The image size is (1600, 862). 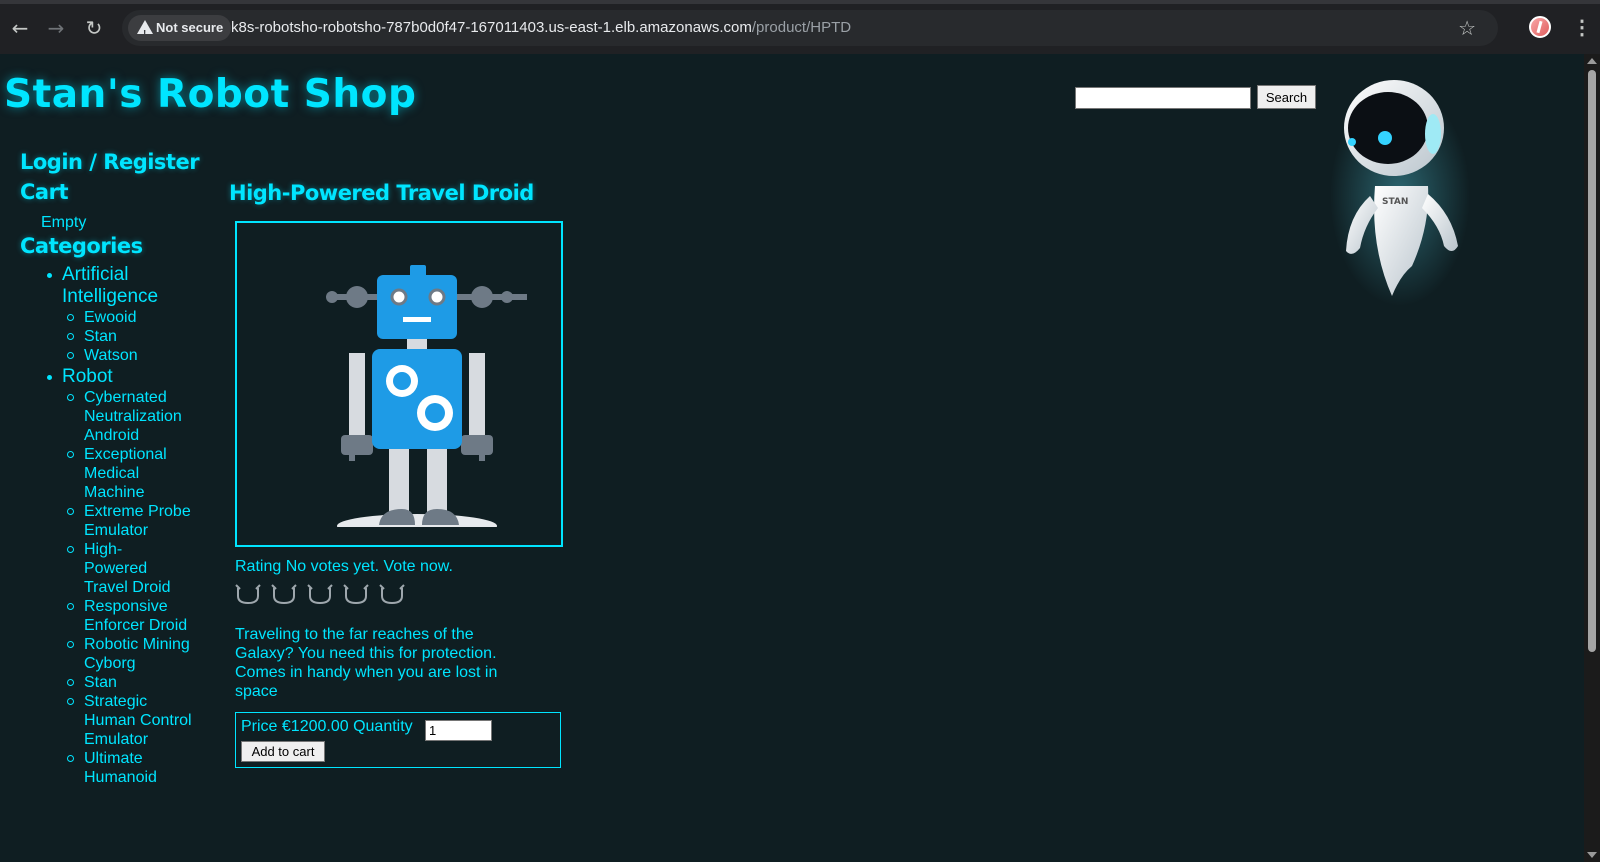 I want to click on svg-text: STAN, so click(x=1395, y=202).